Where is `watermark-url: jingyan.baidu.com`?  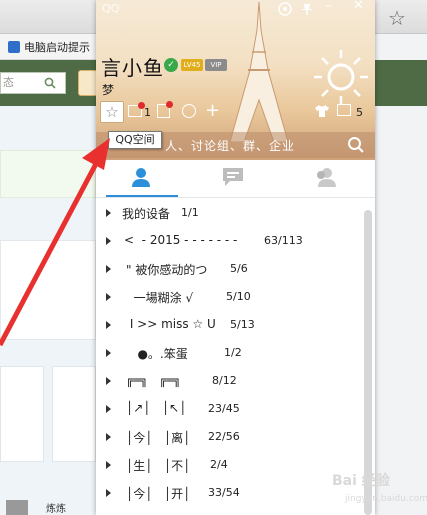 watermark-url: jingyan.baidu.com is located at coordinates (386, 499).